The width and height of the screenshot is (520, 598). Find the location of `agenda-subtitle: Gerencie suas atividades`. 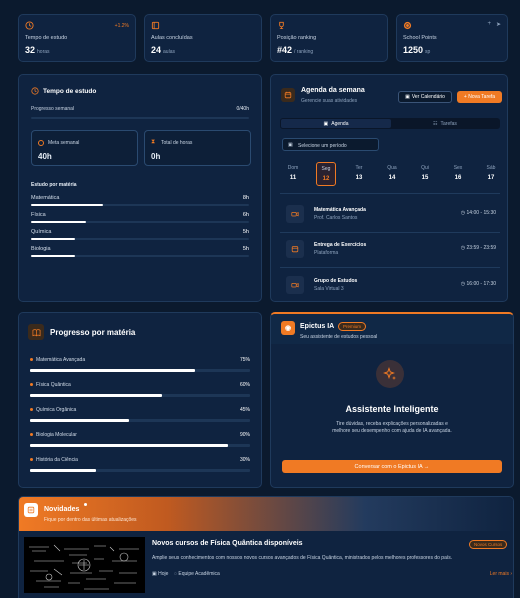

agenda-subtitle: Gerencie suas atividades is located at coordinates (329, 101).